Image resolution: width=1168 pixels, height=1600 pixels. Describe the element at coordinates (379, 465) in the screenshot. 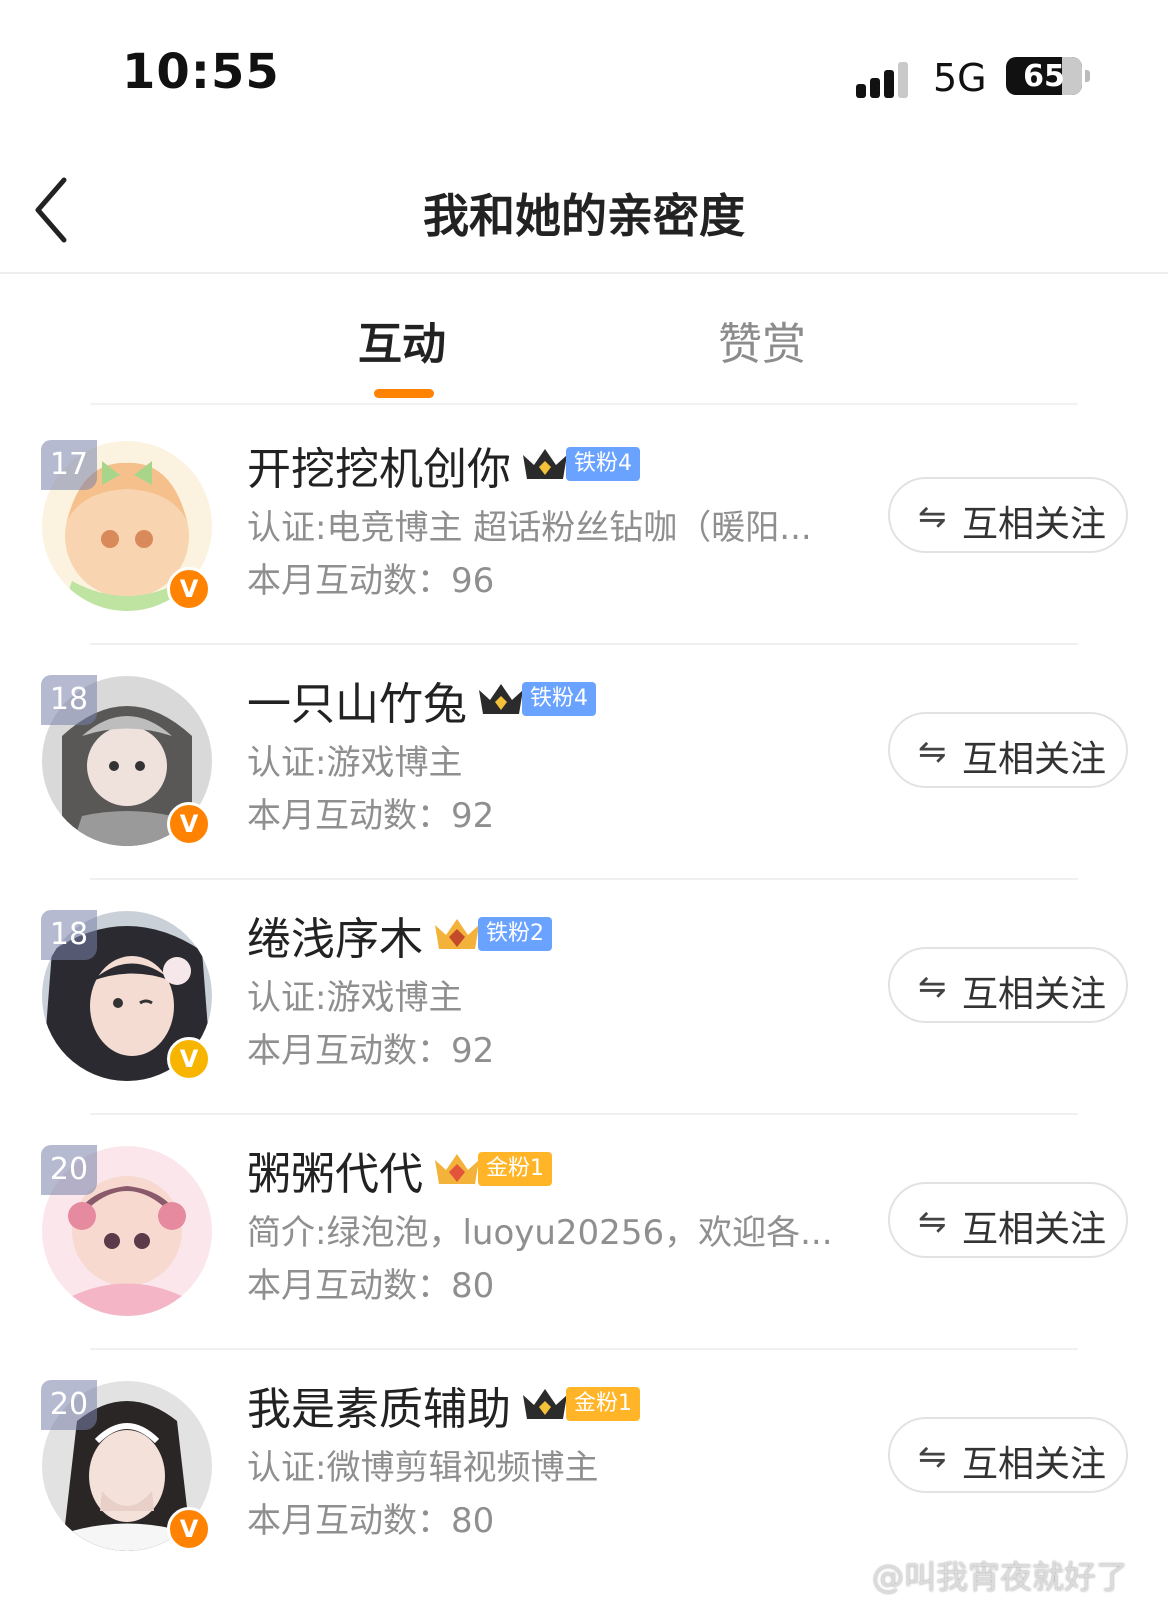

I see `user-name: 开挖挖机创你` at that location.